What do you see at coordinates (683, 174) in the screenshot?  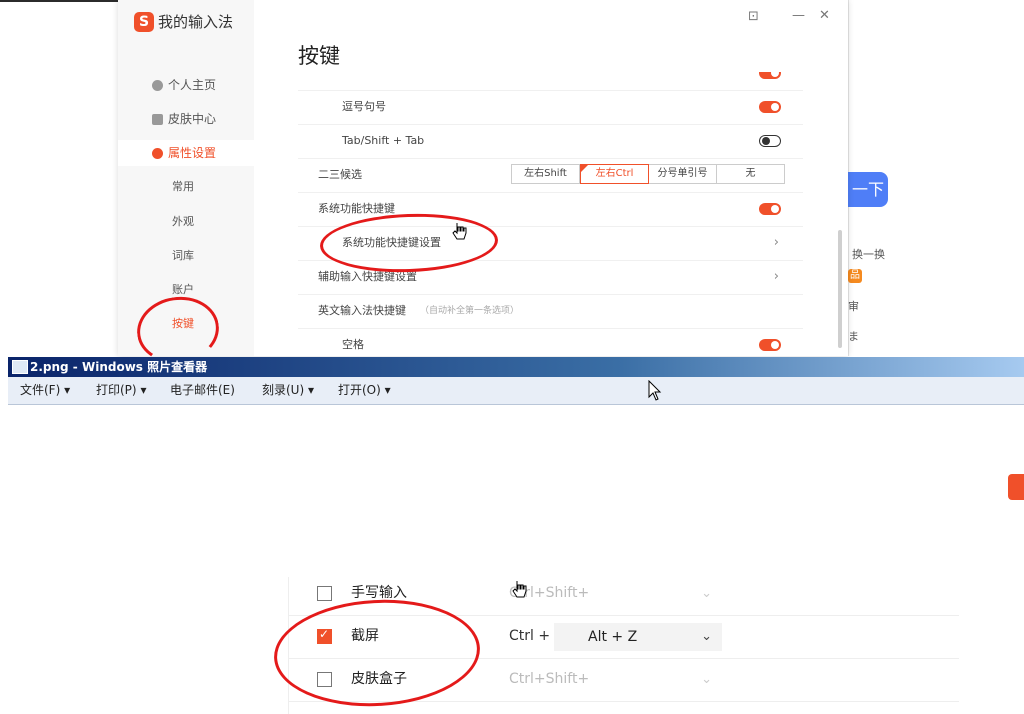 I see `candidate-option: 分号单引号` at bounding box center [683, 174].